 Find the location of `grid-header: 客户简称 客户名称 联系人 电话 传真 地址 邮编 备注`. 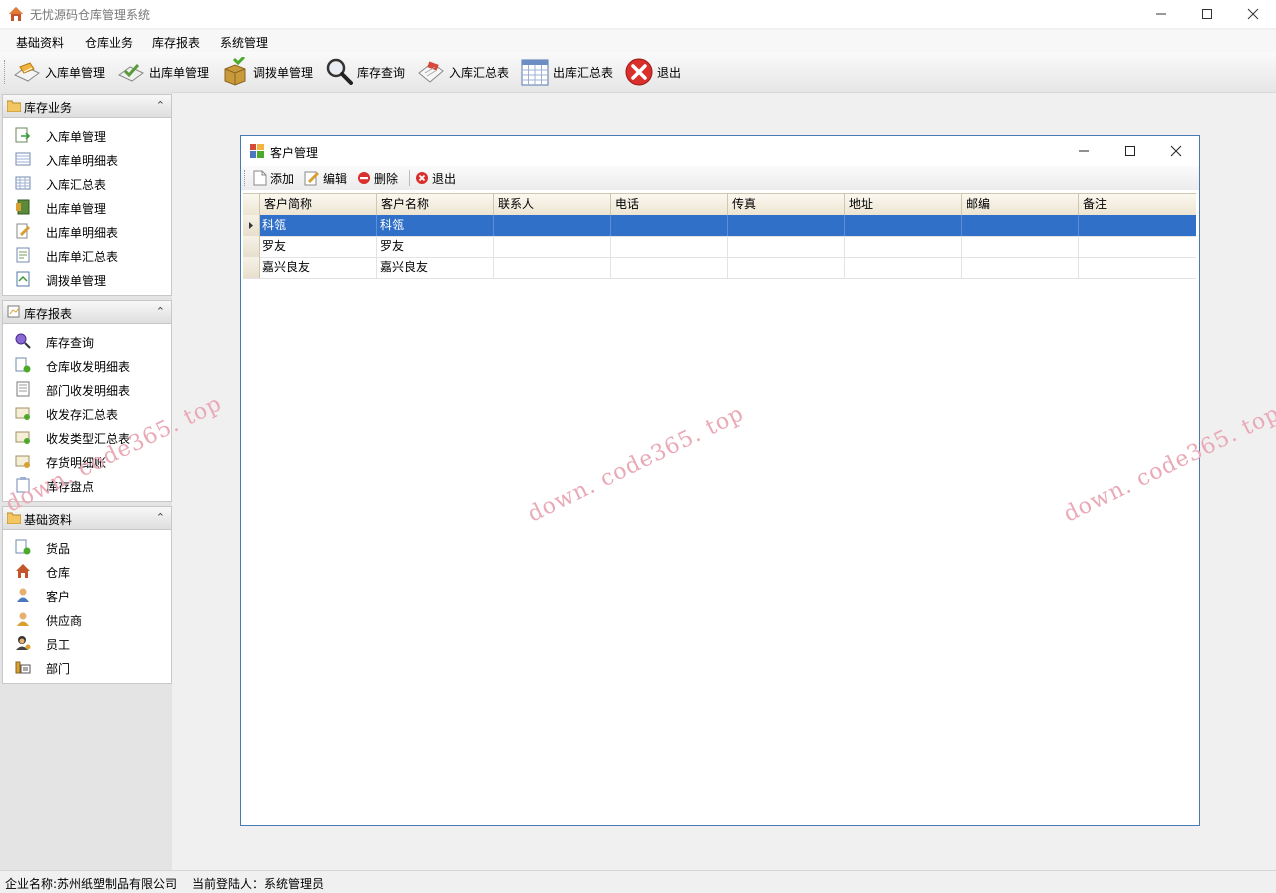

grid-header: 客户简称 客户名称 联系人 电话 传真 地址 邮编 备注 is located at coordinates (719, 204).